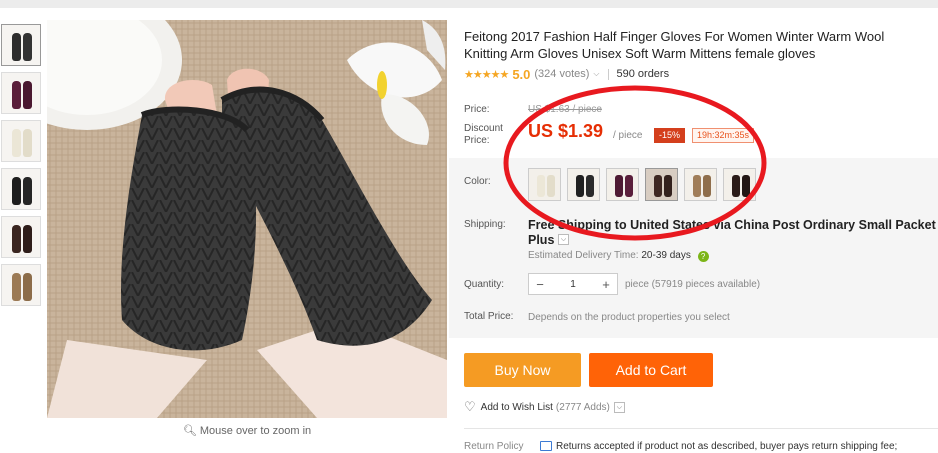  Describe the element at coordinates (622, 184) in the screenshot. I see `swatch-purple` at that location.